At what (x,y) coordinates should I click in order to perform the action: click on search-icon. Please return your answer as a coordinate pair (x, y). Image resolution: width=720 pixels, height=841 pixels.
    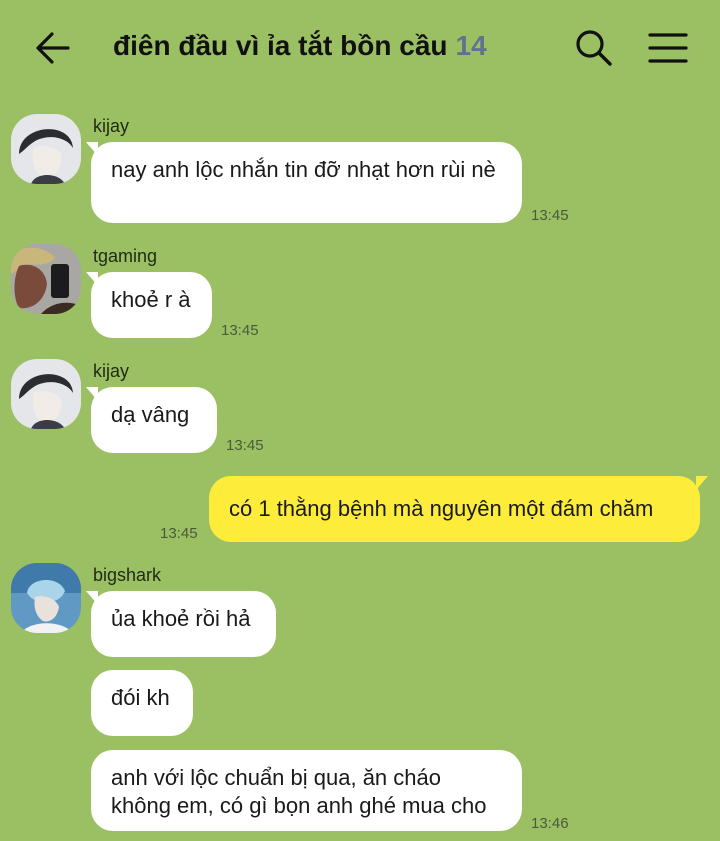
    Looking at the image, I should click on (594, 48).